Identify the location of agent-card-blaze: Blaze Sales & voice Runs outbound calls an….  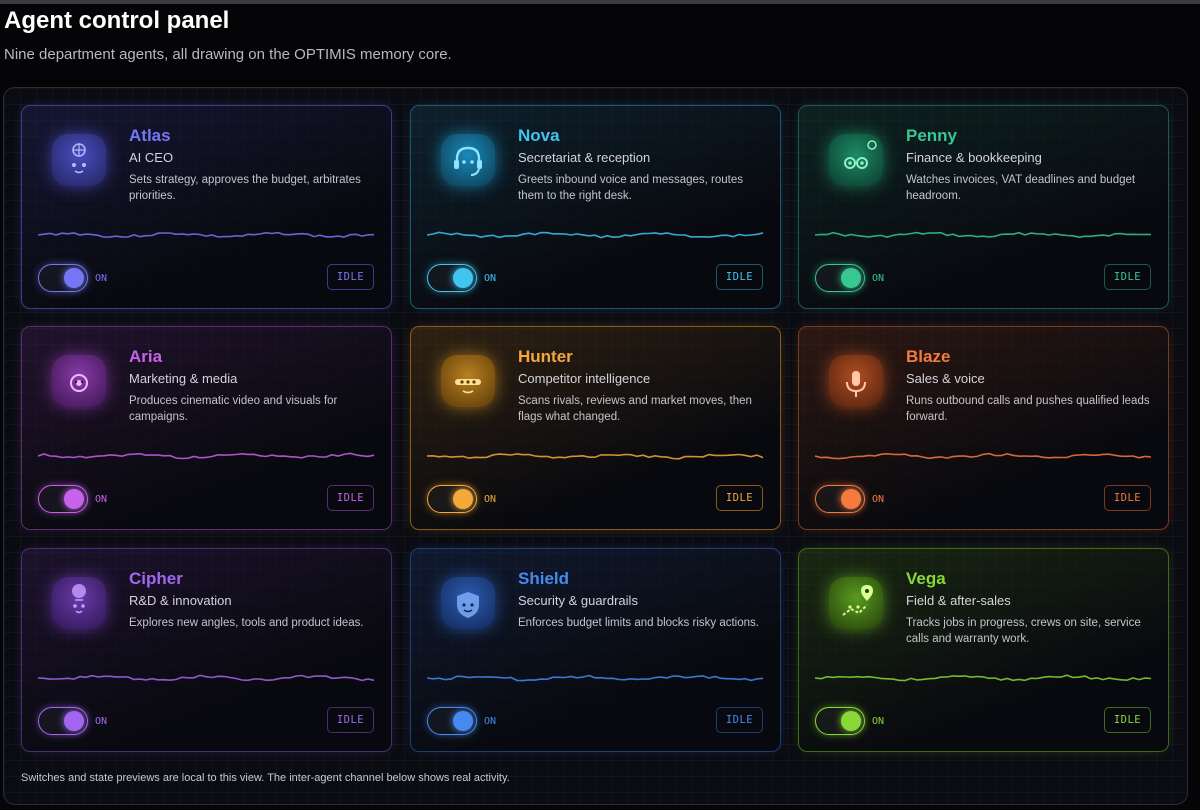
(983, 428).